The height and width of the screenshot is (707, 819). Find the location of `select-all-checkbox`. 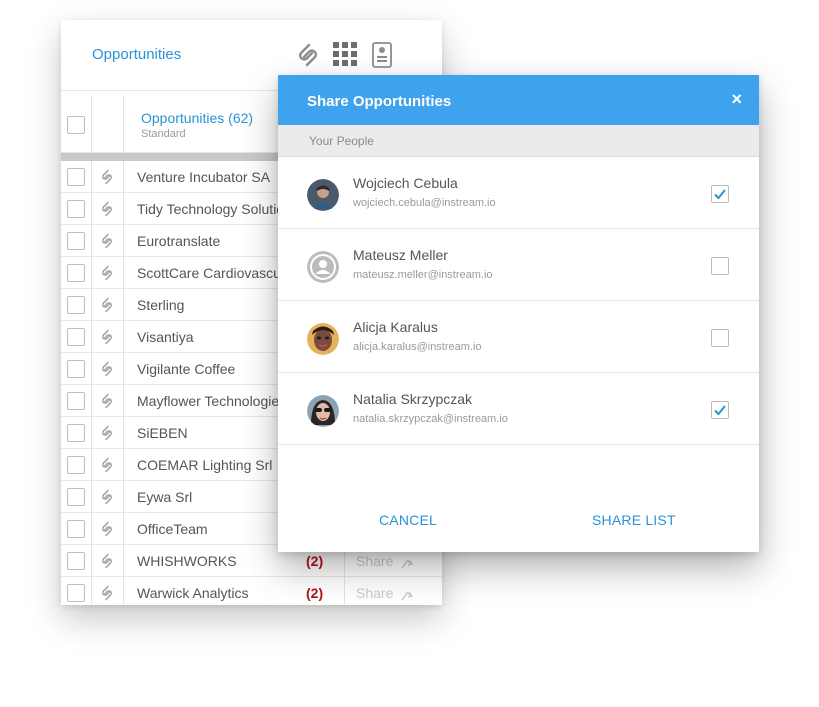

select-all-checkbox is located at coordinates (76, 125).